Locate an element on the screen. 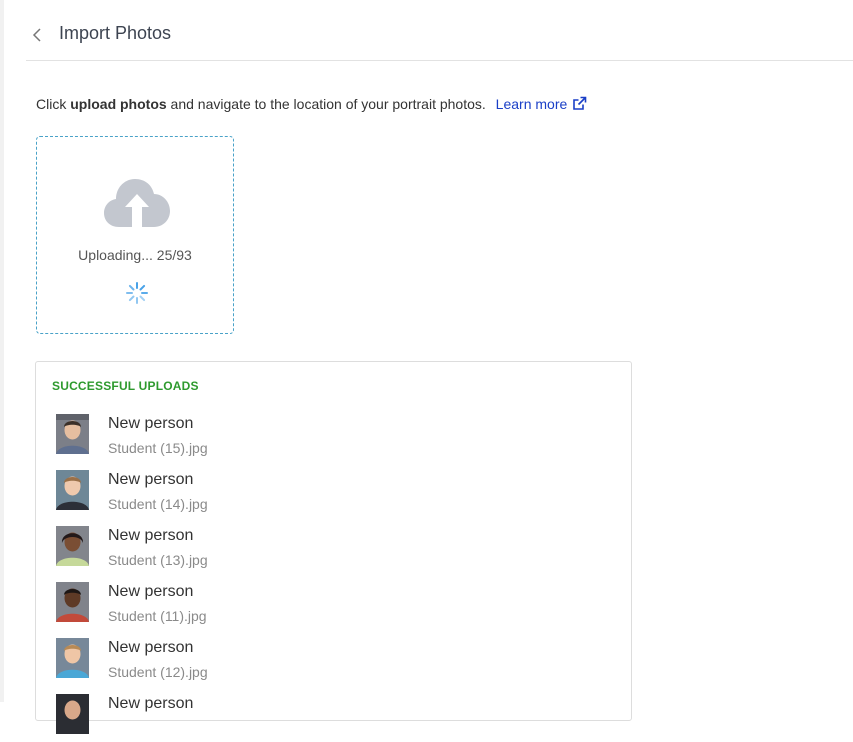 This screenshot has height=742, width=853. upload-list-item: New person Student (12).jpg is located at coordinates (336, 662).